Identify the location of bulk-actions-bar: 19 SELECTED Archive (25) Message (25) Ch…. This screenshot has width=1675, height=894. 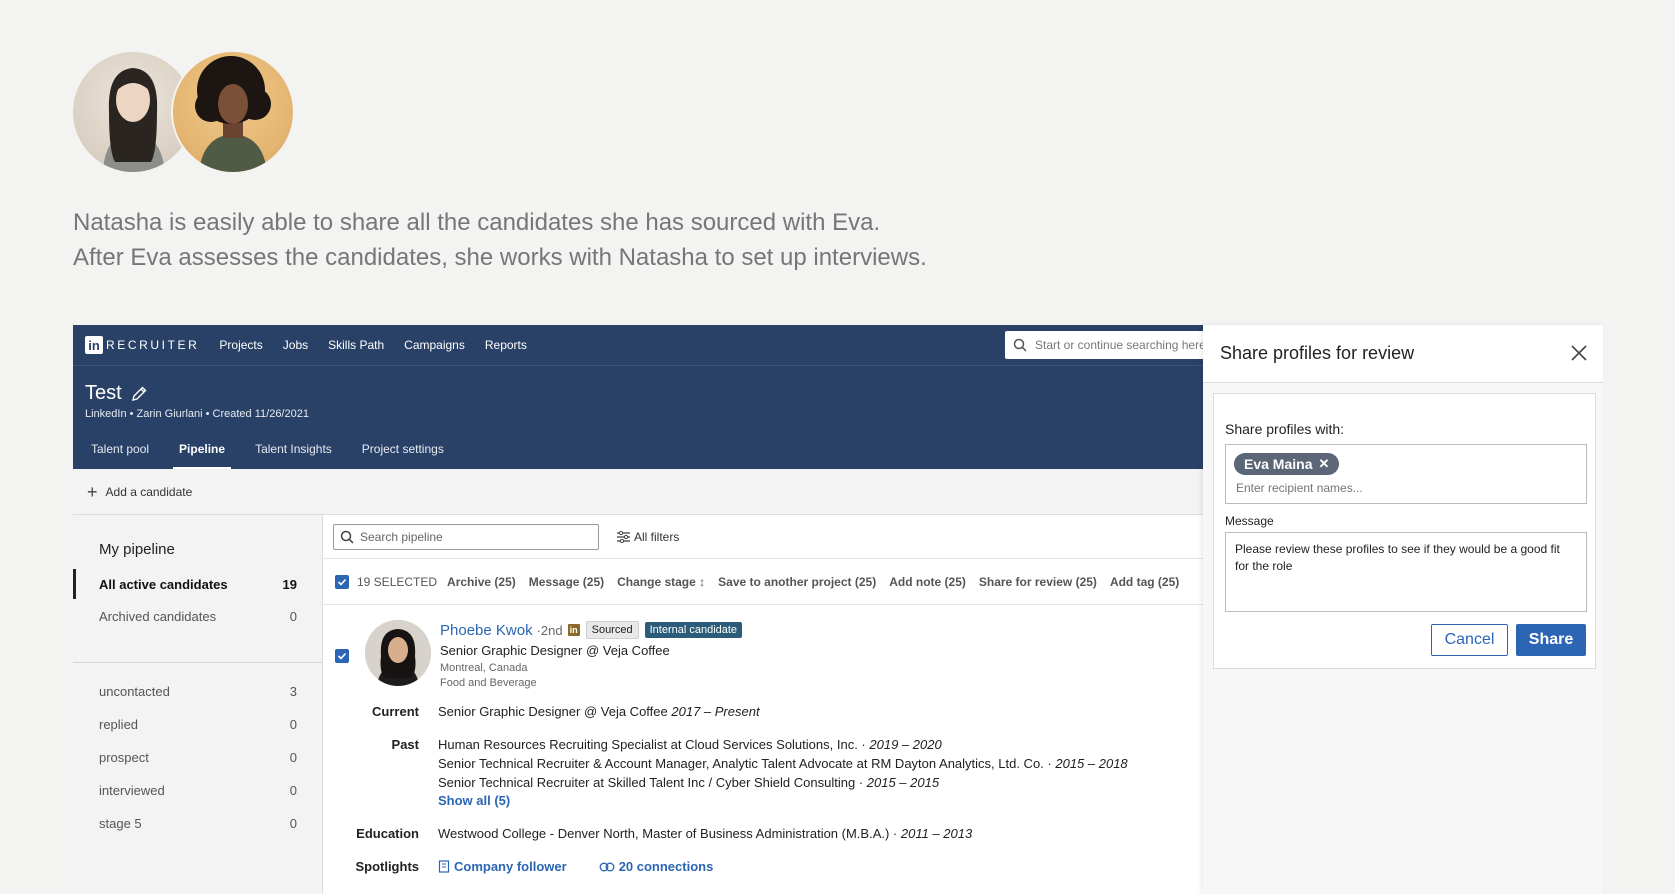
(763, 582).